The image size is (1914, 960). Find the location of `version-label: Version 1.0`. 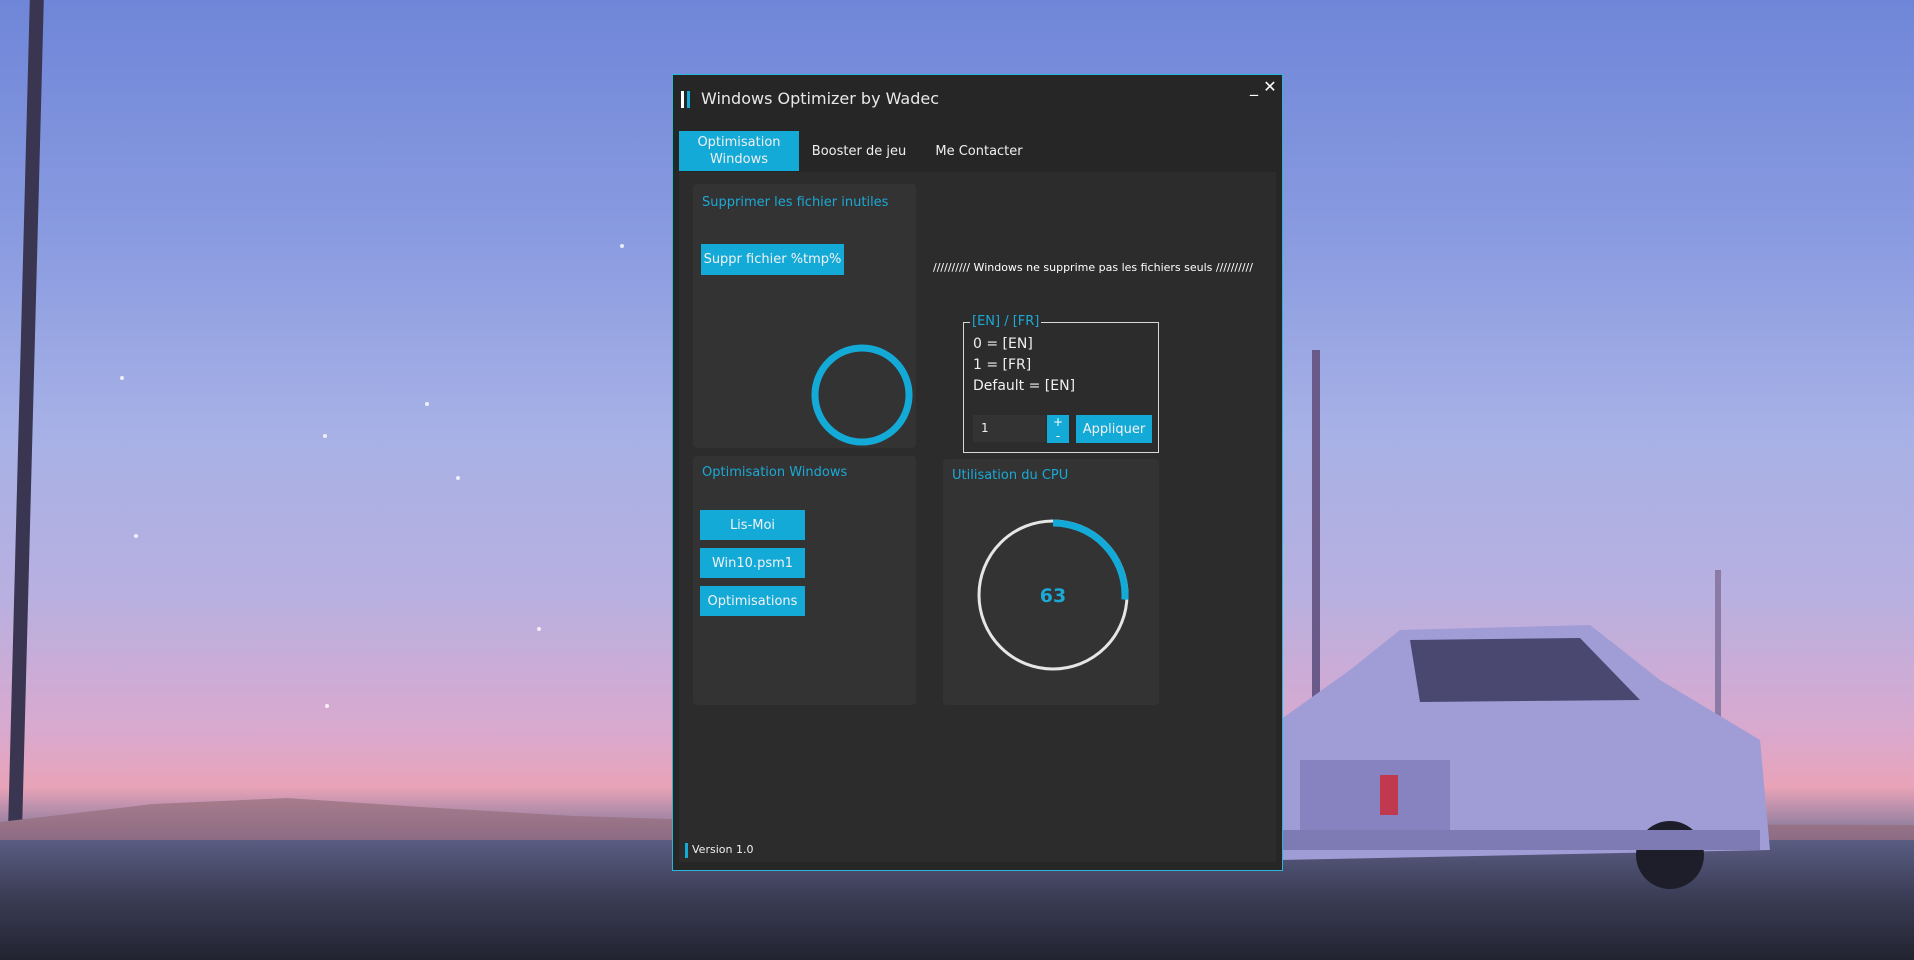

version-label: Version 1.0 is located at coordinates (723, 849).